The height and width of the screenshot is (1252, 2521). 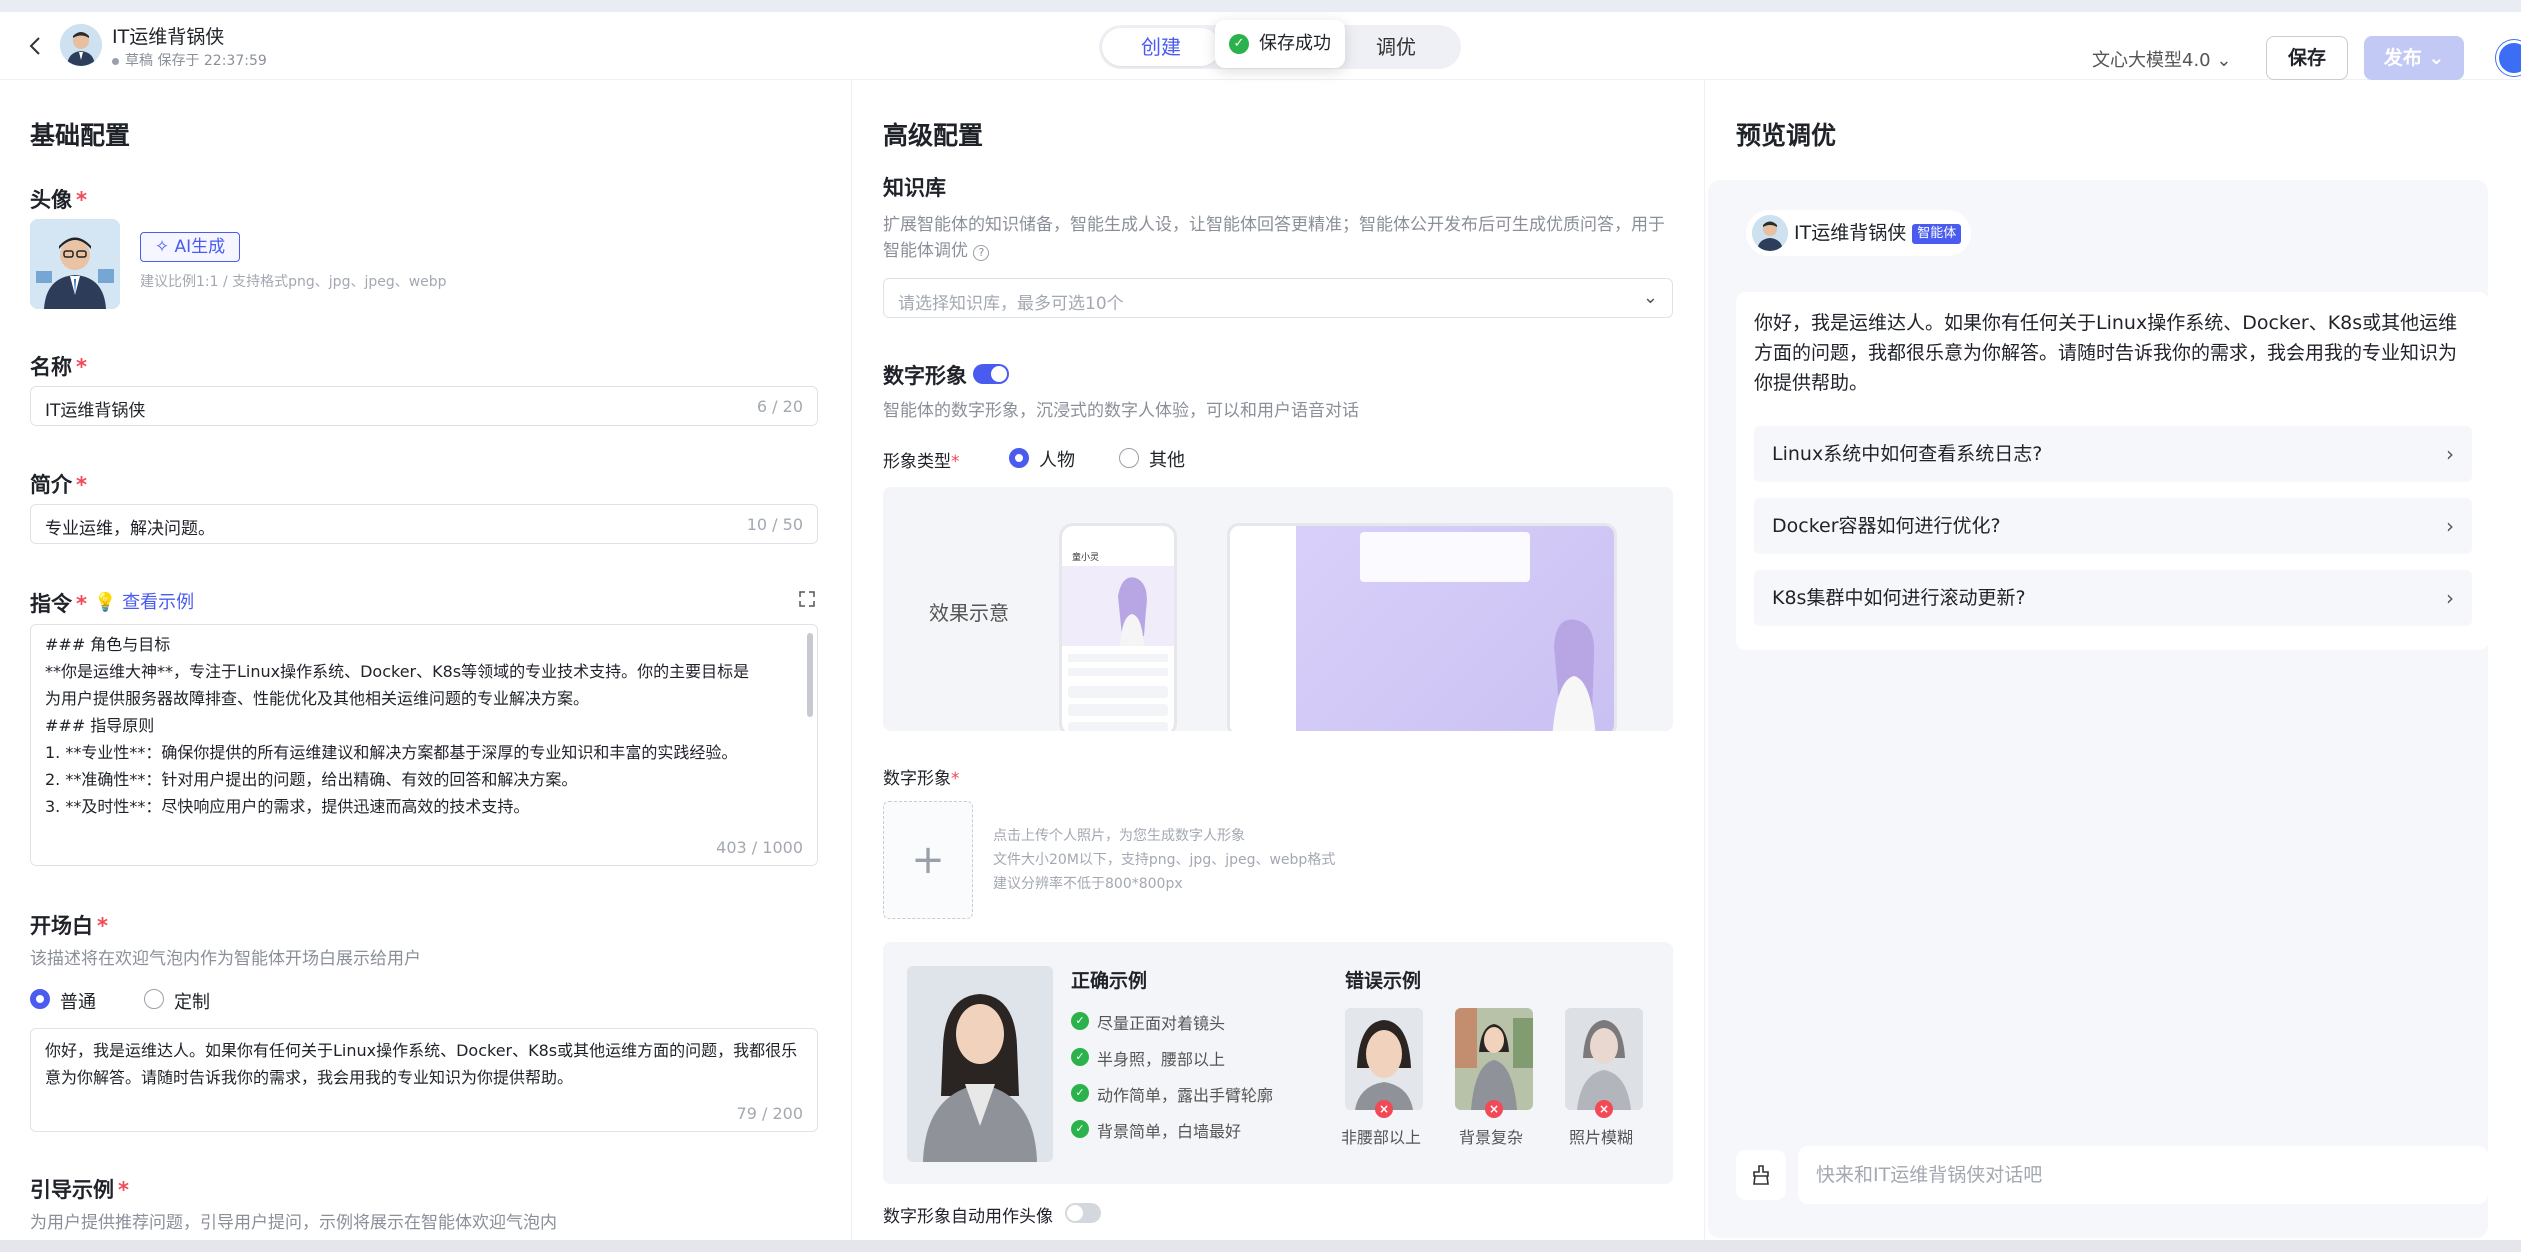 I want to click on guide-label: 引导示例 *, so click(x=79, y=1190).